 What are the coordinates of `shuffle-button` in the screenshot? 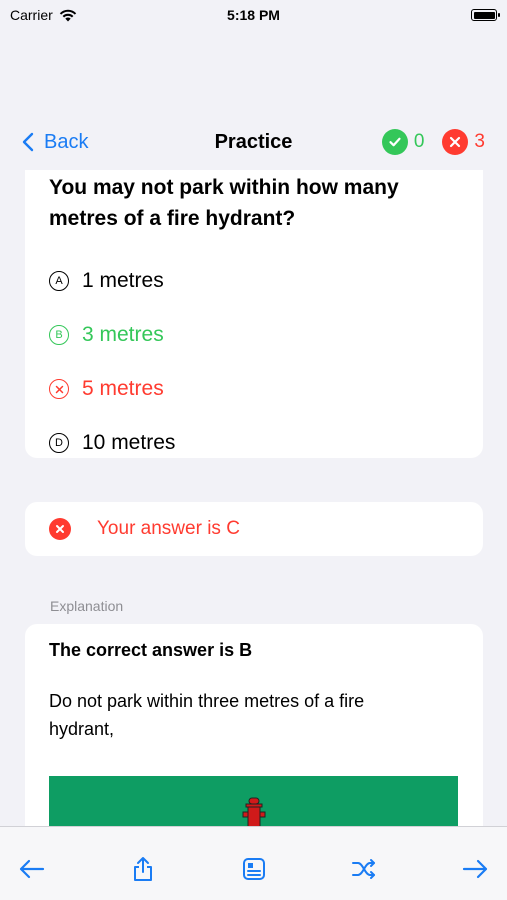 It's located at (364, 869).